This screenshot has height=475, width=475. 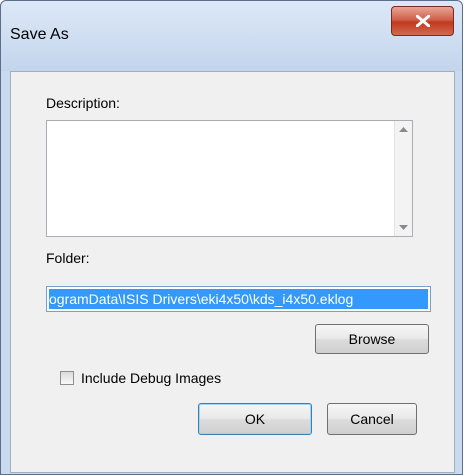 What do you see at coordinates (83, 103) in the screenshot?
I see `description-label: Description:` at bounding box center [83, 103].